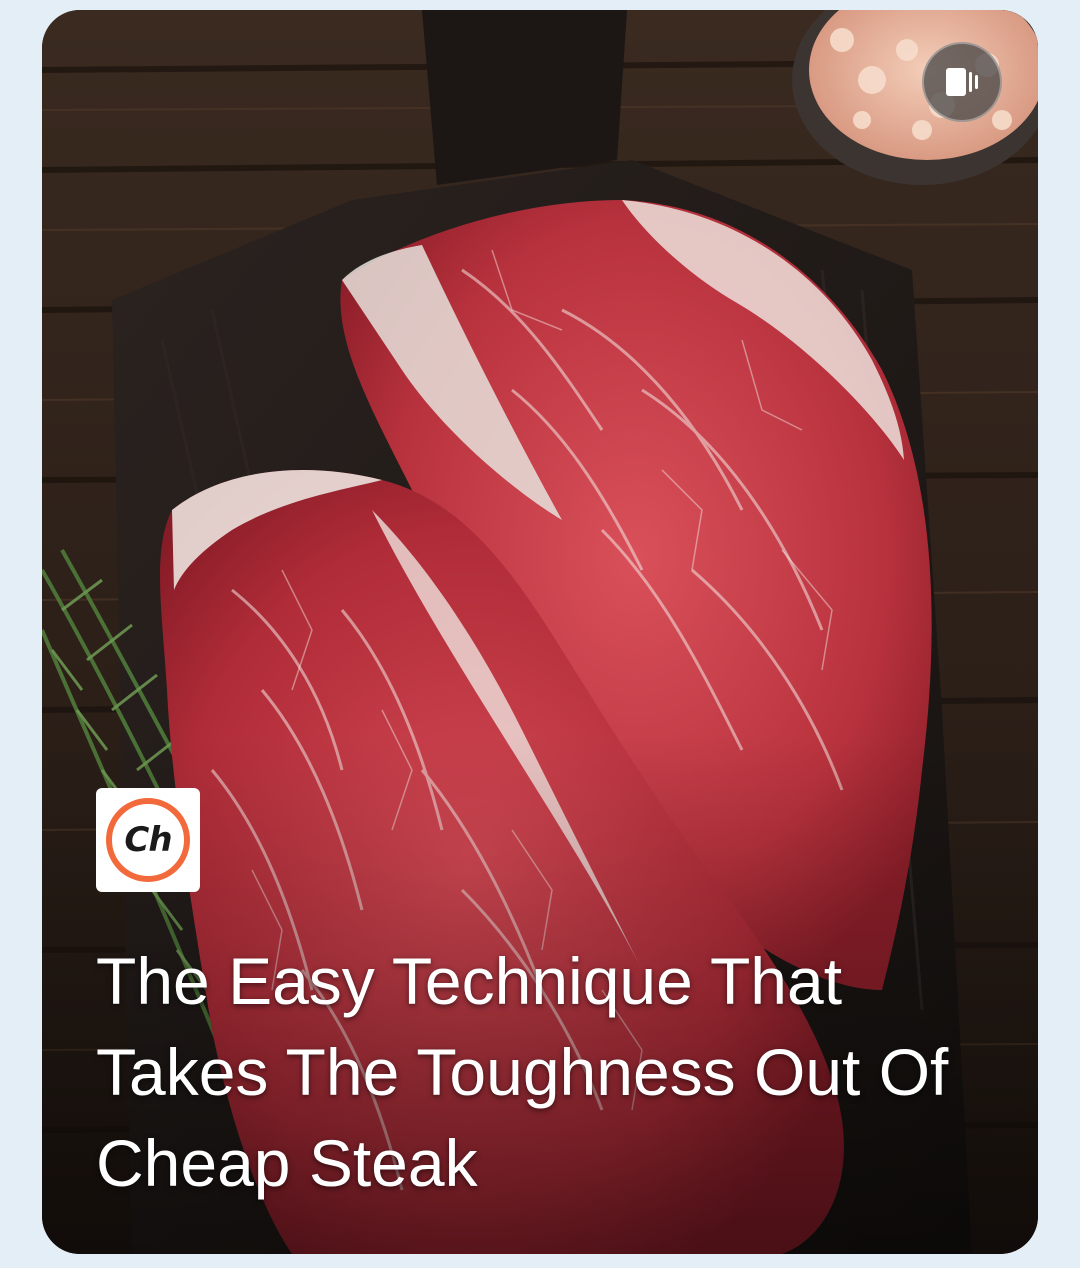 This screenshot has width=1080, height=1268. I want to click on publisher-logo: Ch, so click(148, 840).